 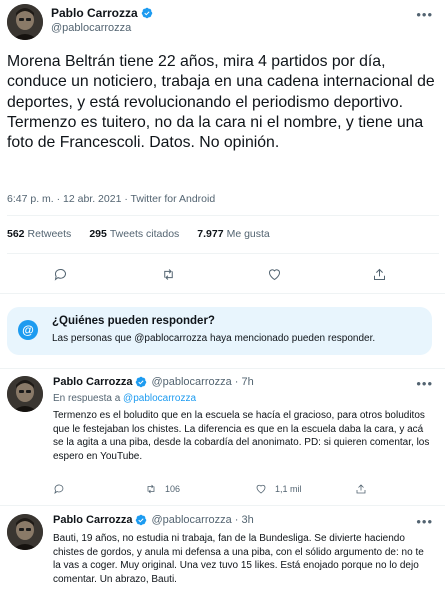 What do you see at coordinates (28, 330) in the screenshot?
I see `at-sign-icon: @` at bounding box center [28, 330].